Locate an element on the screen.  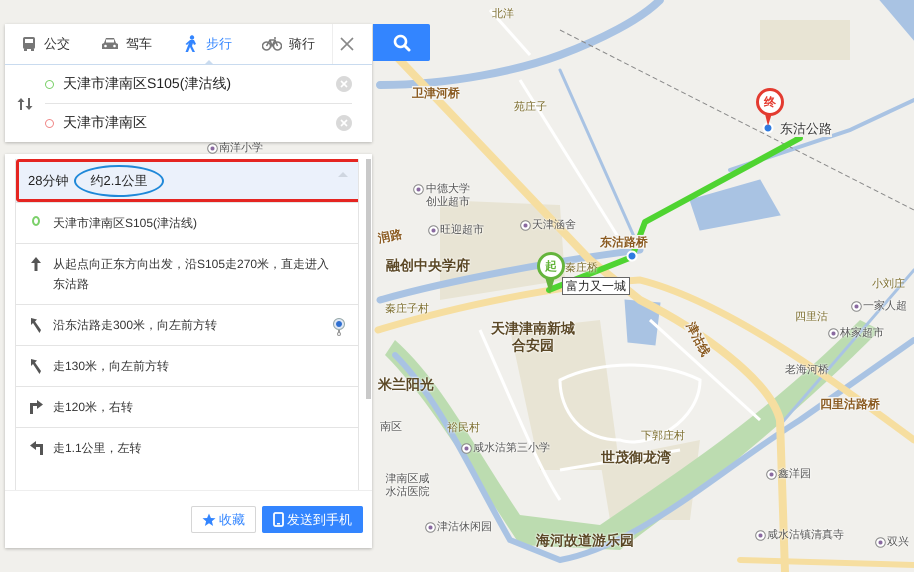
map-label: 裕民村 is located at coordinates (463, 429).